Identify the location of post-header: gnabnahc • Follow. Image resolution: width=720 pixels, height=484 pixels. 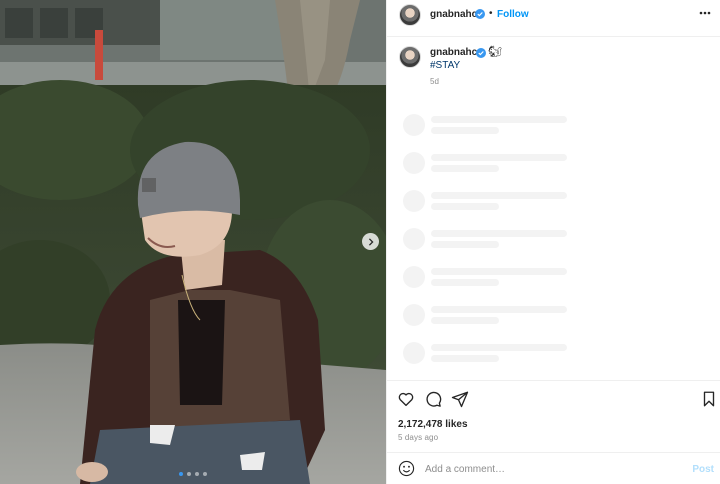
(553, 15).